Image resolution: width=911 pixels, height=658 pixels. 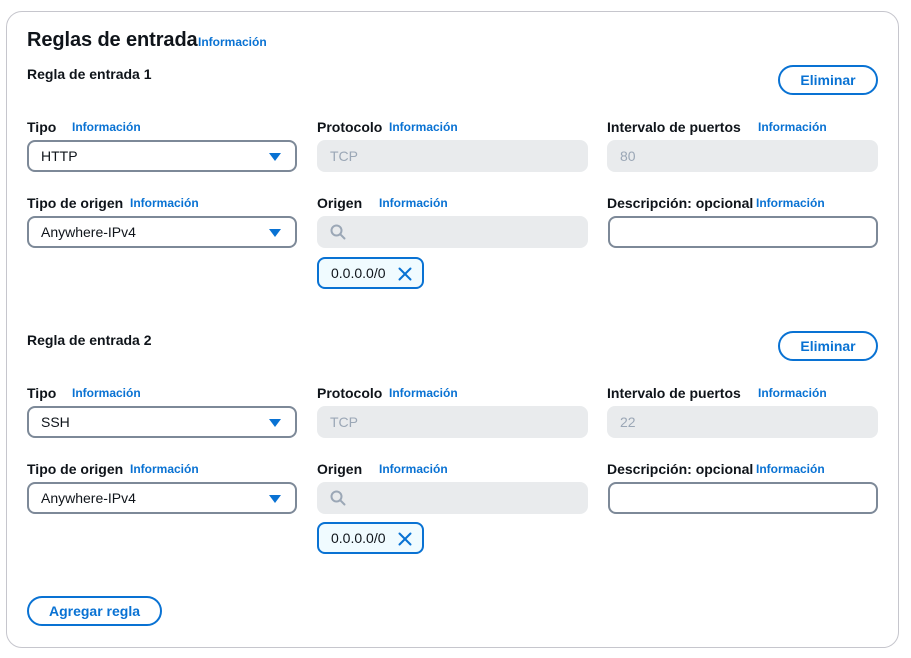 I want to click on type-select-value: SSH, so click(x=55, y=422).